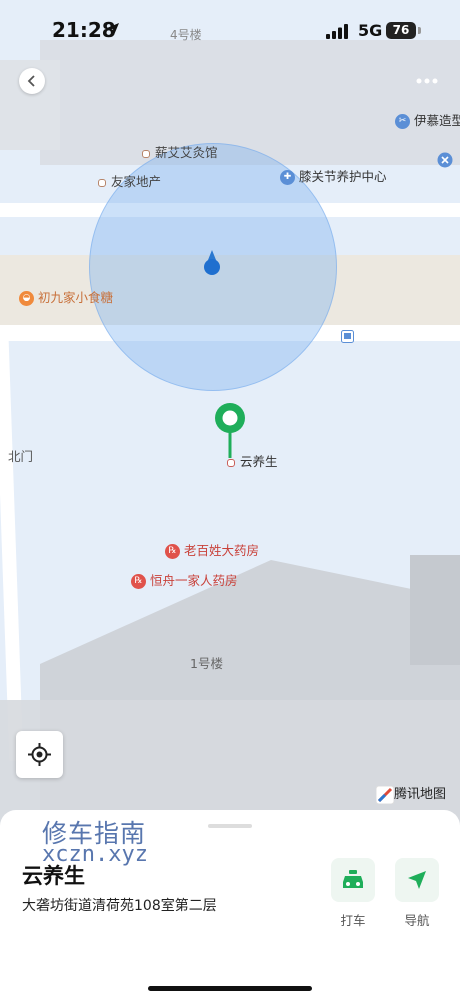  I want to click on map-building, so click(435, 610).